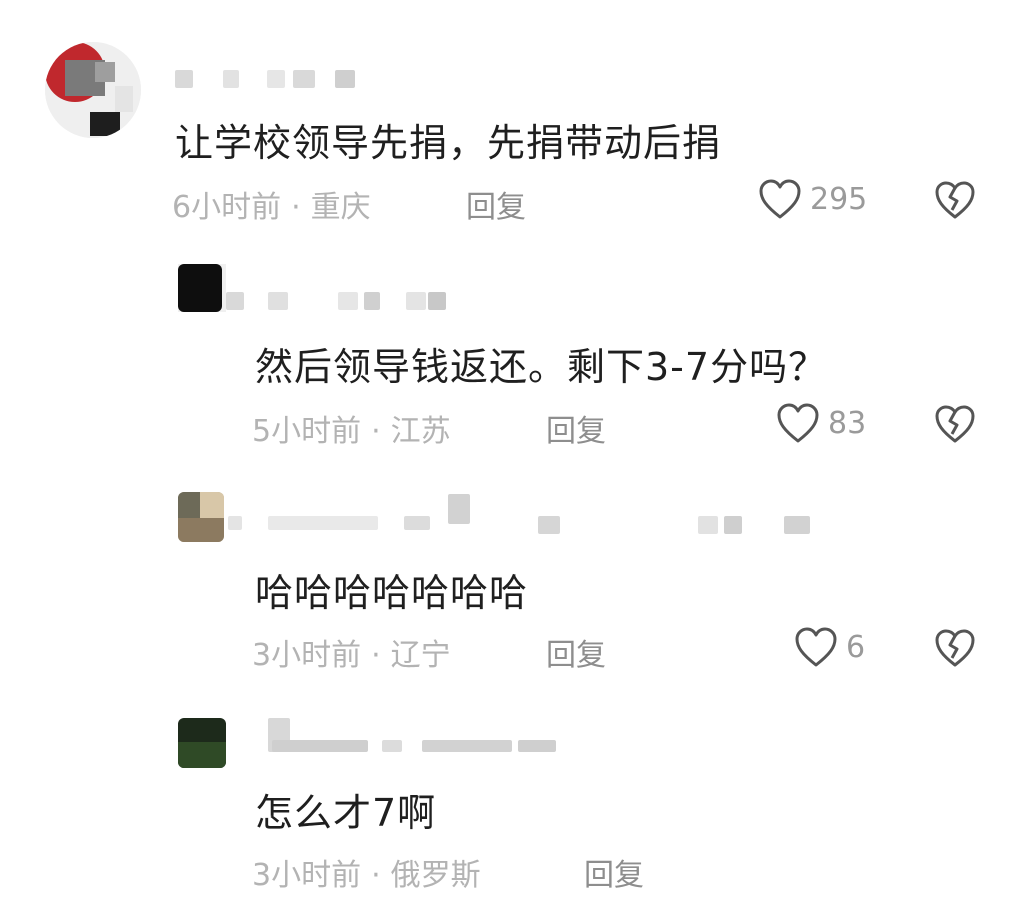  I want to click on comment-meta: 5小时前 · 江苏, so click(351, 428).